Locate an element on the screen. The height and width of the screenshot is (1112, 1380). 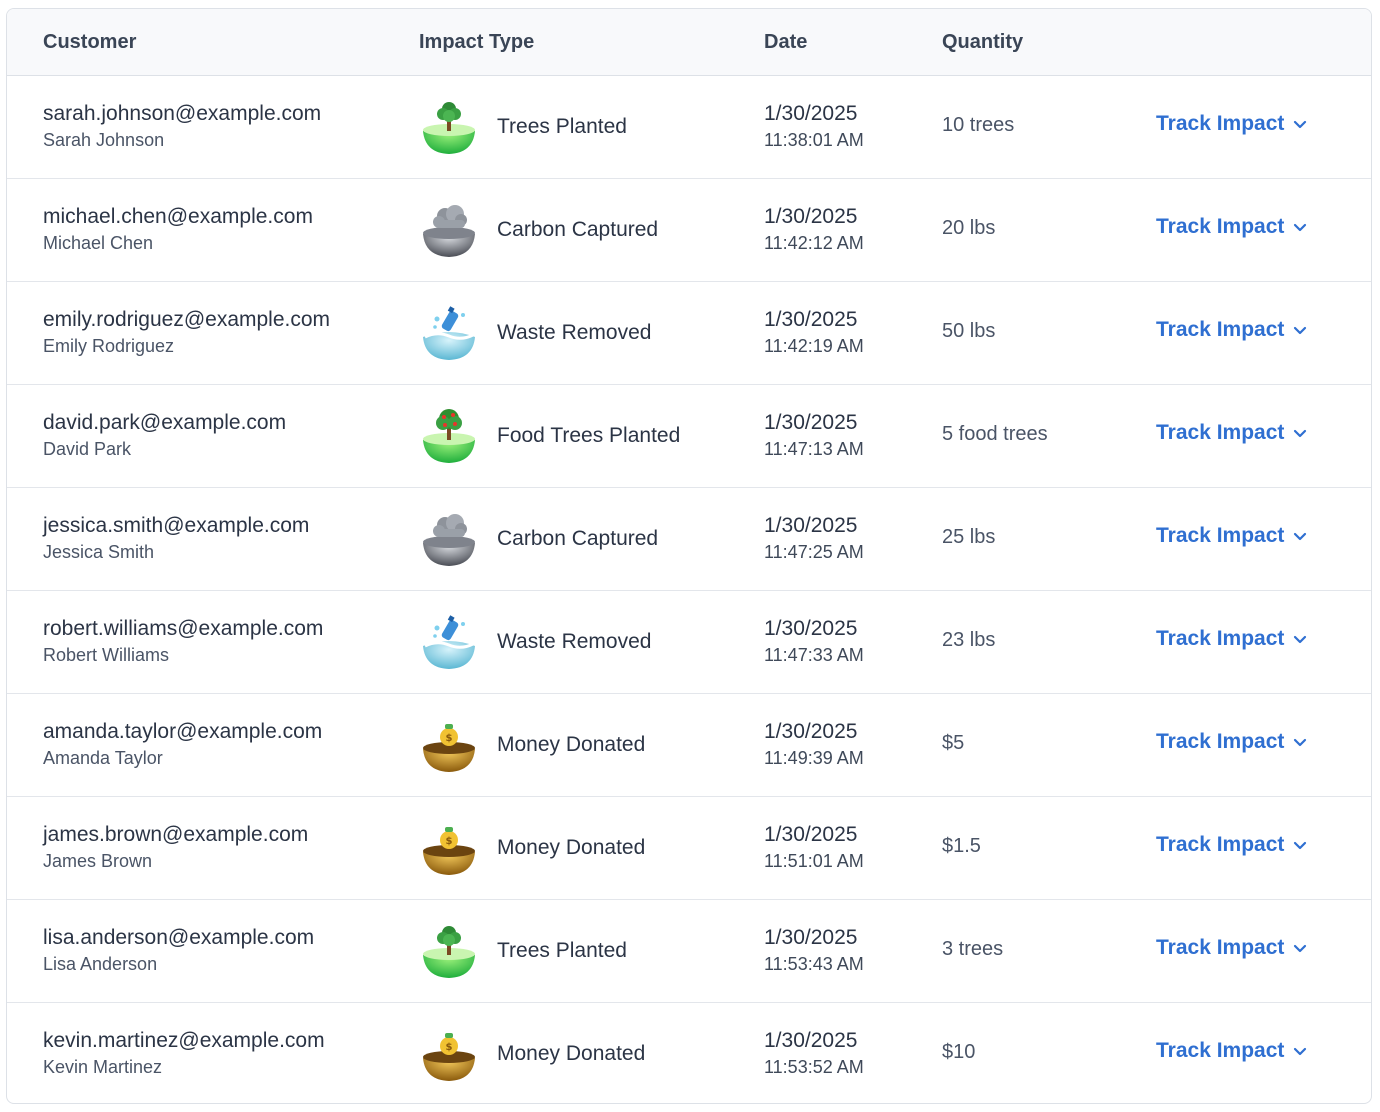
date-cell: 1/30/2025 11:38:01 AM is located at coordinates (814, 127).